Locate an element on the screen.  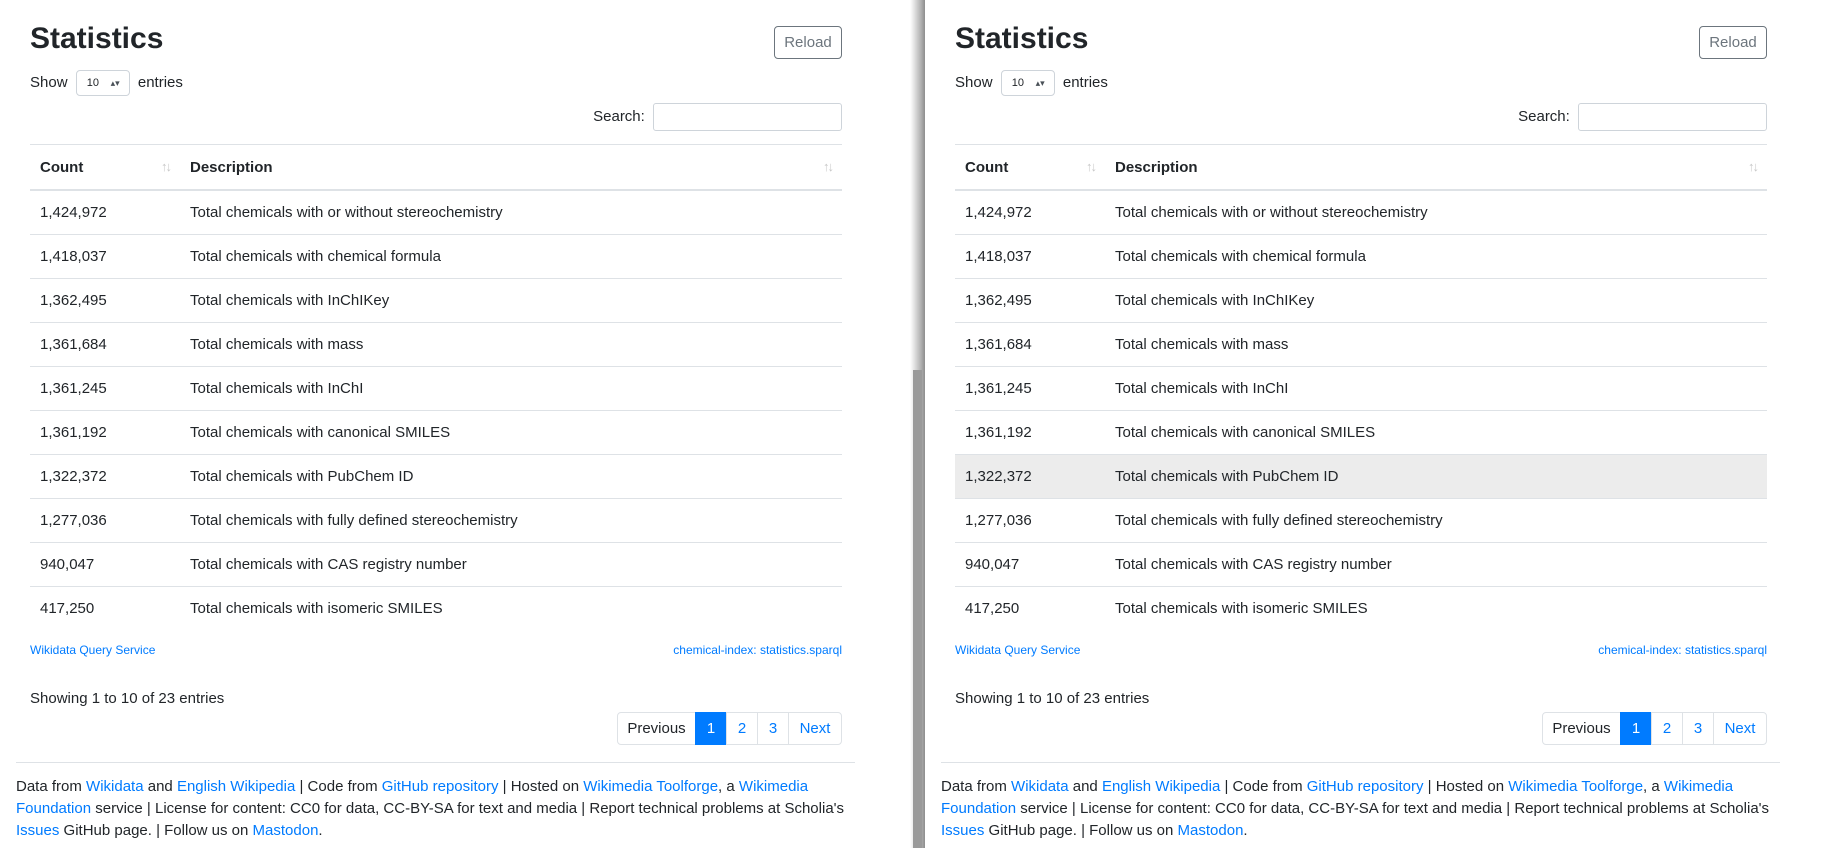
description-cell: Total chemicals with mass is located at coordinates (1436, 344).